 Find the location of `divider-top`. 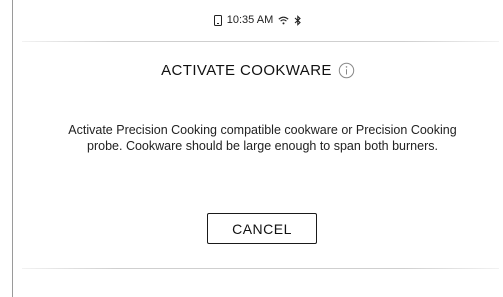

divider-top is located at coordinates (260, 41).